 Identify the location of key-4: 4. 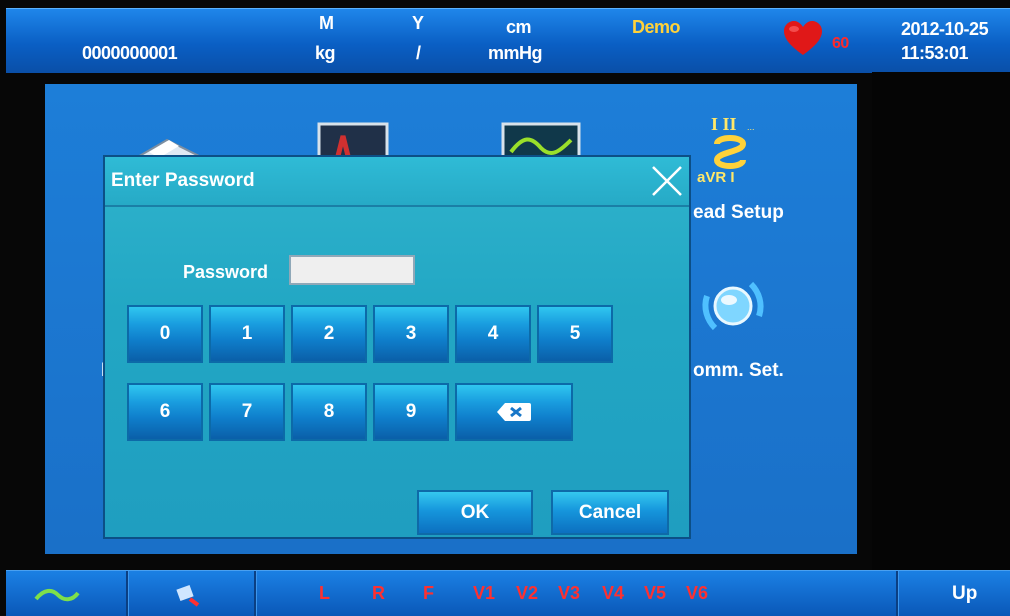
(493, 334).